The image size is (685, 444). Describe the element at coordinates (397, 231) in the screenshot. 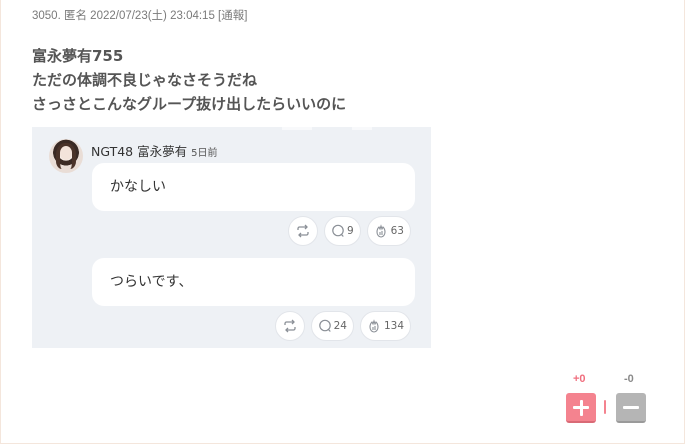

I see `clap-count: 63` at that location.